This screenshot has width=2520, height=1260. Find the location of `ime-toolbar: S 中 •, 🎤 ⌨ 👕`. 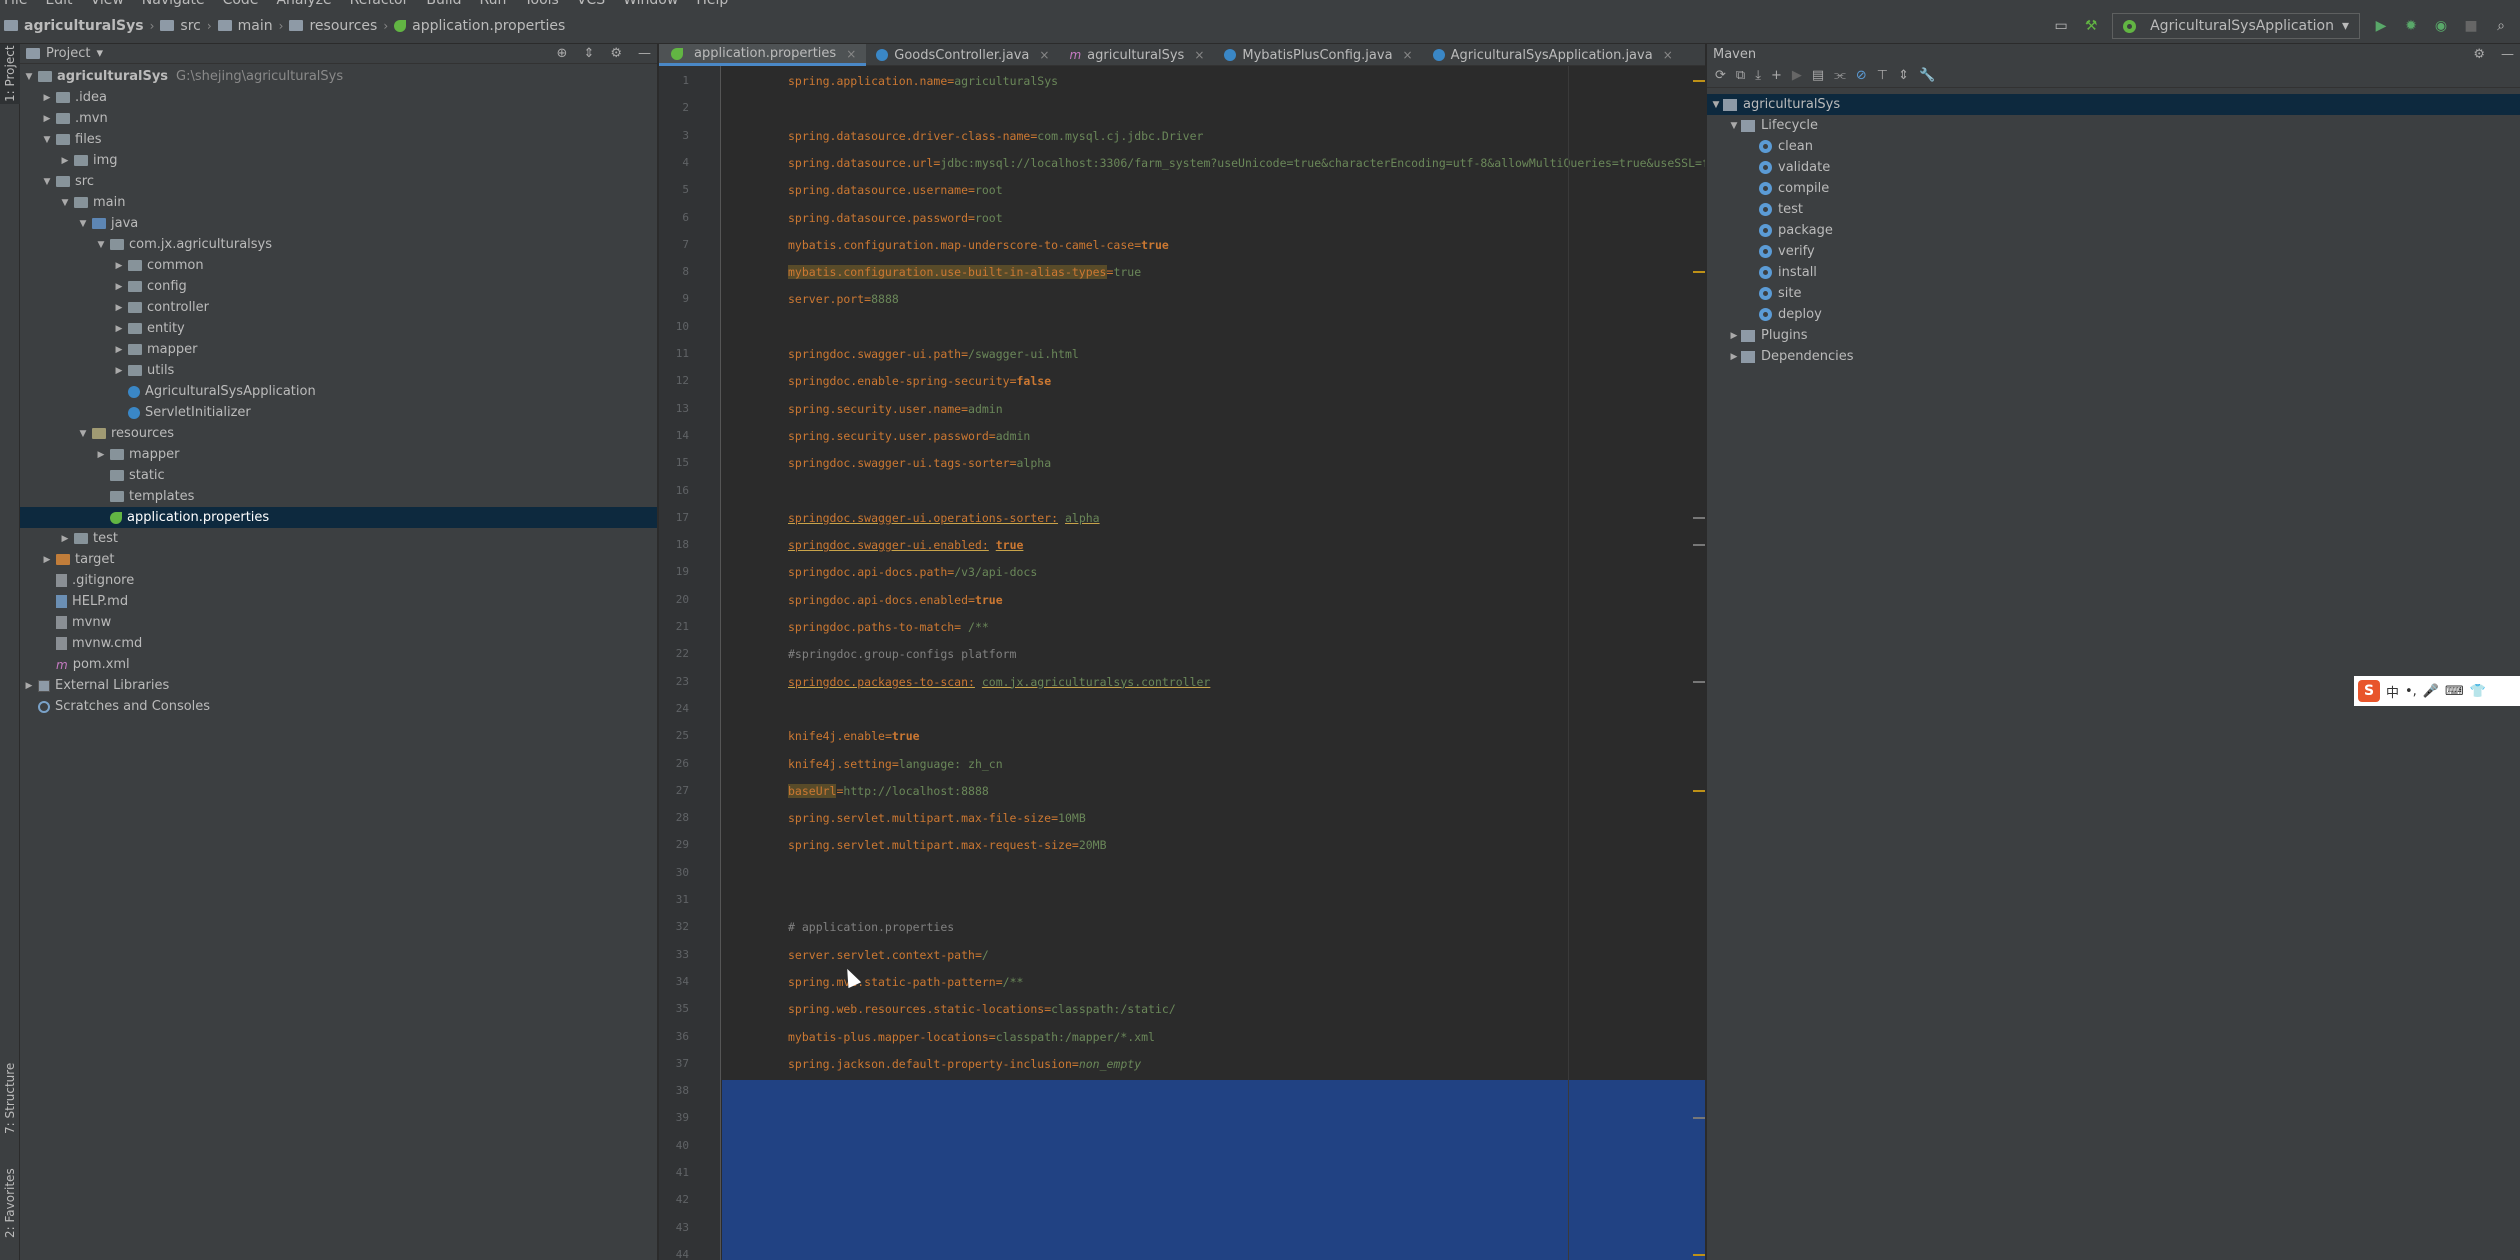

ime-toolbar: S 中 •, 🎤 ⌨ 👕 is located at coordinates (2437, 691).